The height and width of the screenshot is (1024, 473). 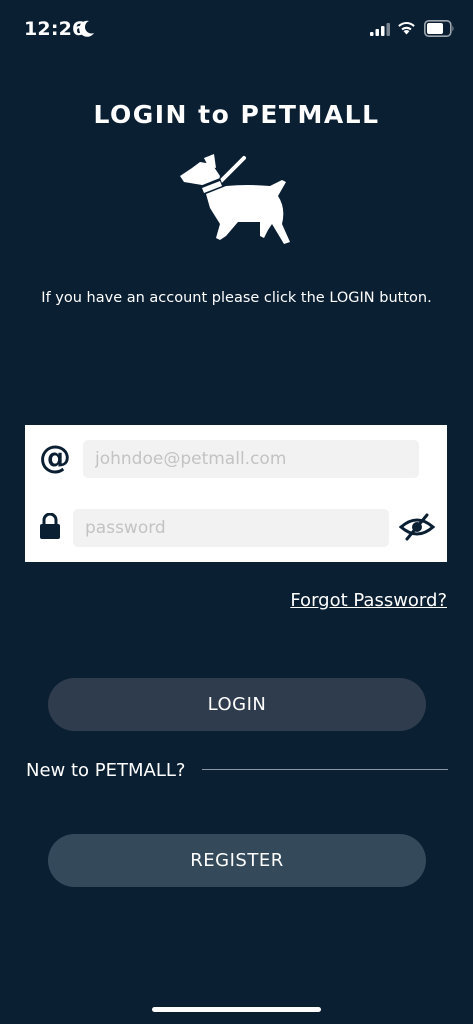 What do you see at coordinates (55, 29) in the screenshot?
I see `status-time: 12:26` at bounding box center [55, 29].